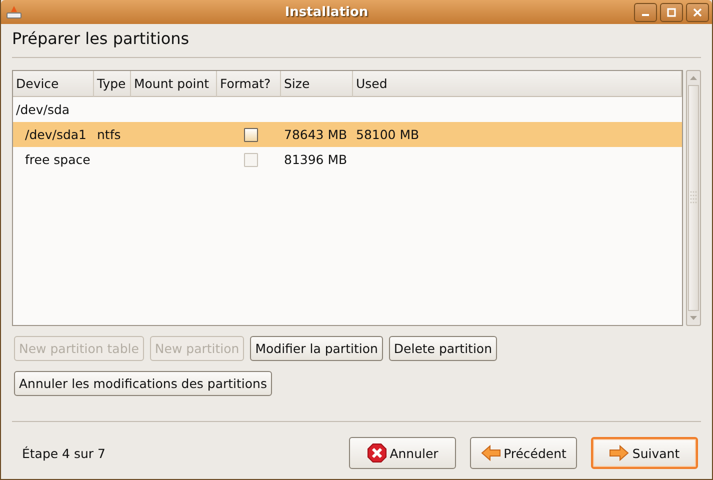 The image size is (713, 480). Describe the element at coordinates (251, 135) in the screenshot. I see `format-checkbox` at that location.